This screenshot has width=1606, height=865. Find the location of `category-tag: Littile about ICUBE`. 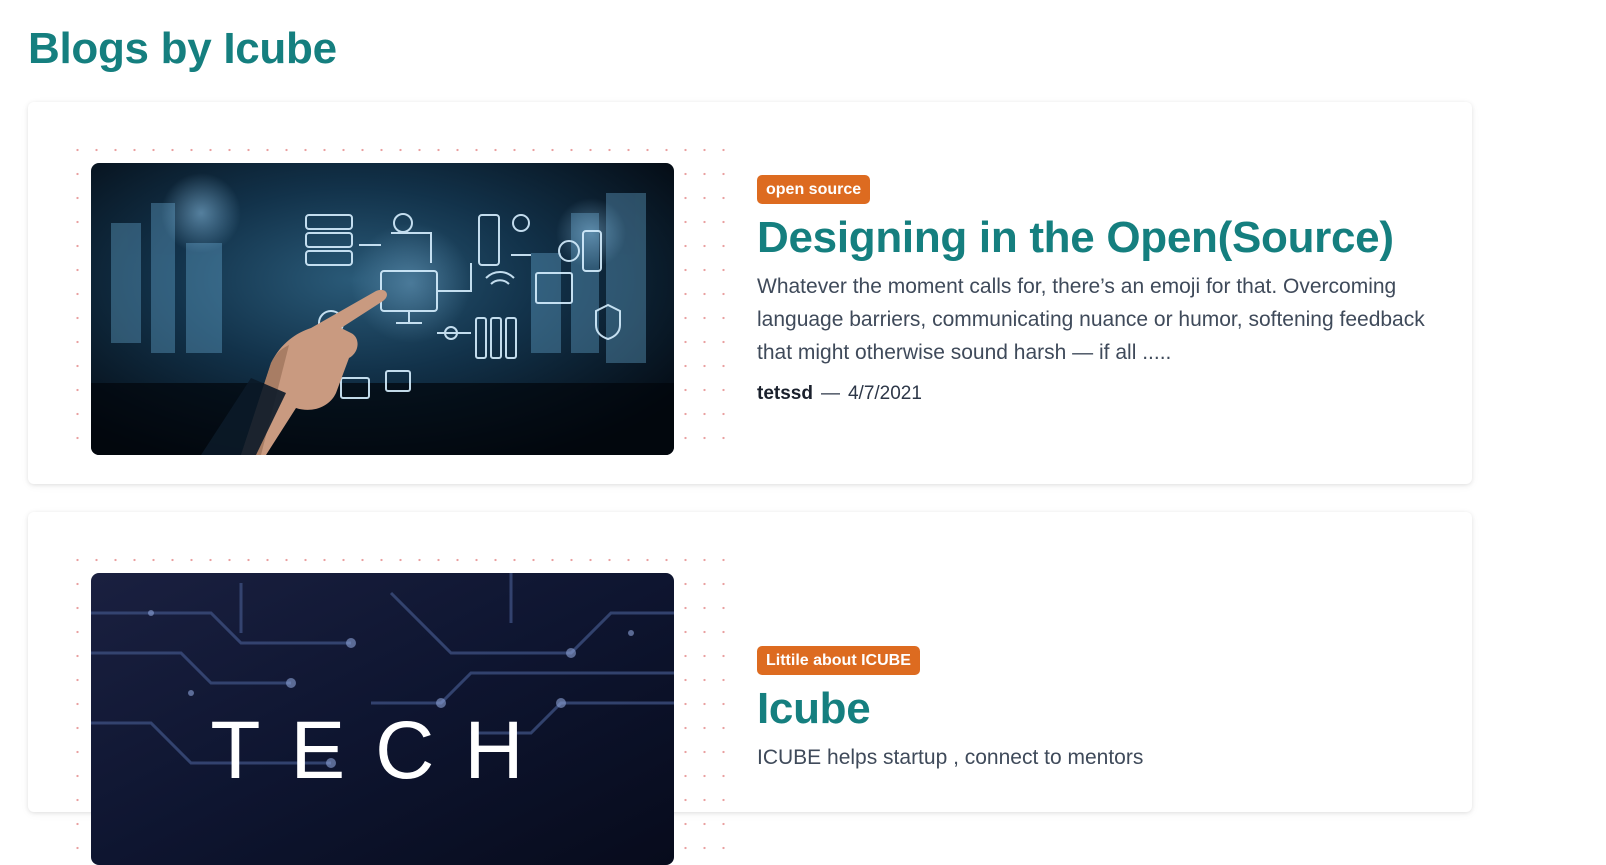

category-tag: Littile about ICUBE is located at coordinates (838, 660).